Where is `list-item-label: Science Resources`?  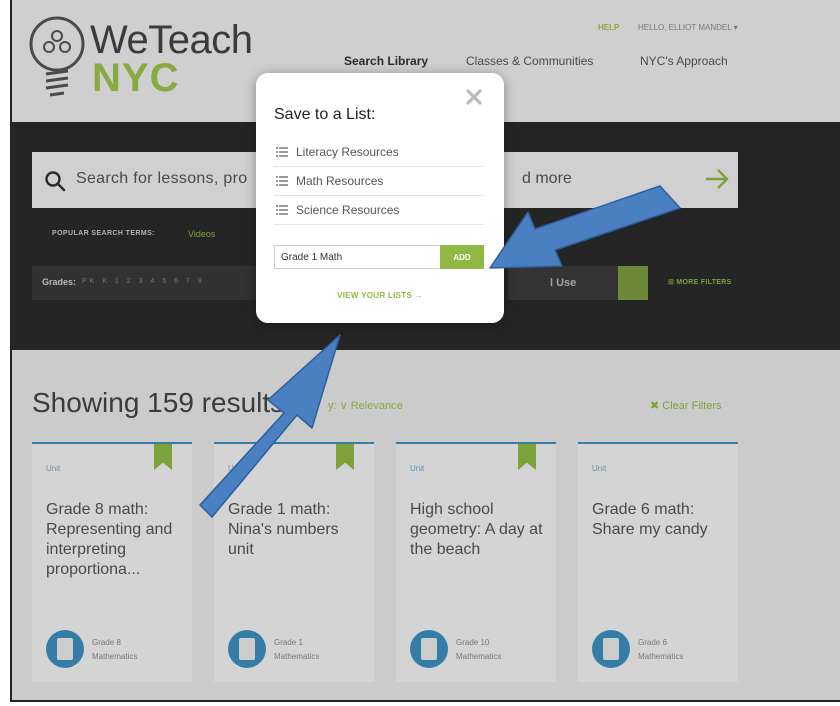 list-item-label: Science Resources is located at coordinates (348, 210).